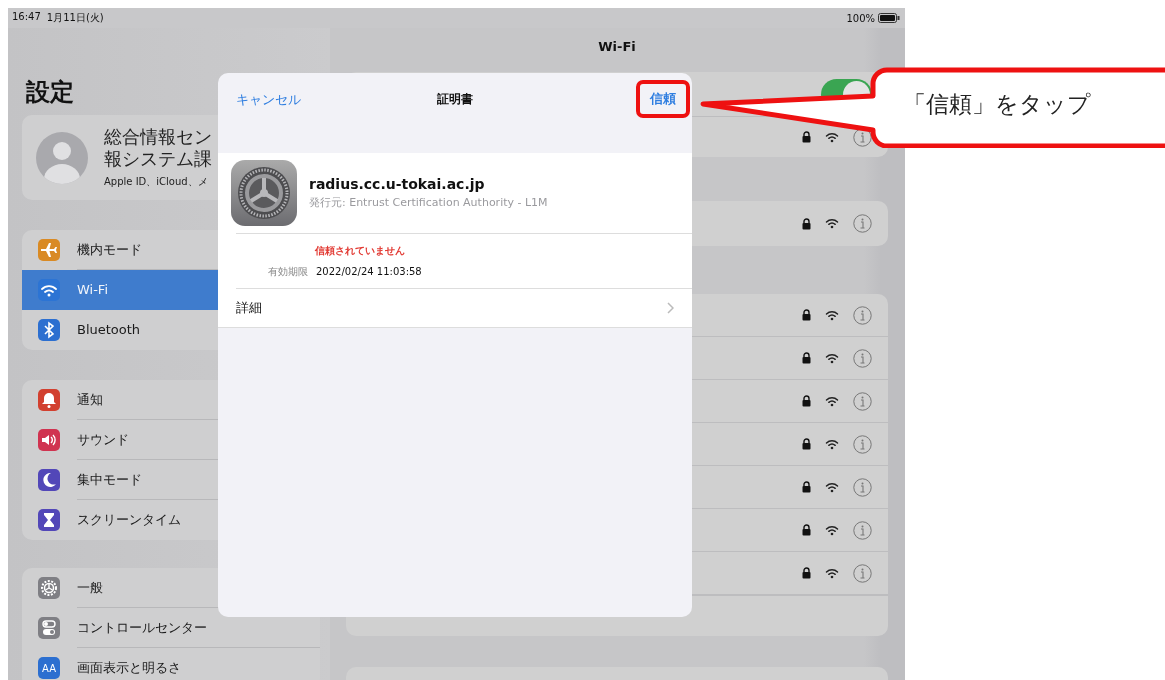  I want to click on profile-subtitle: Apple ID、iCloud、メ, so click(156, 181).